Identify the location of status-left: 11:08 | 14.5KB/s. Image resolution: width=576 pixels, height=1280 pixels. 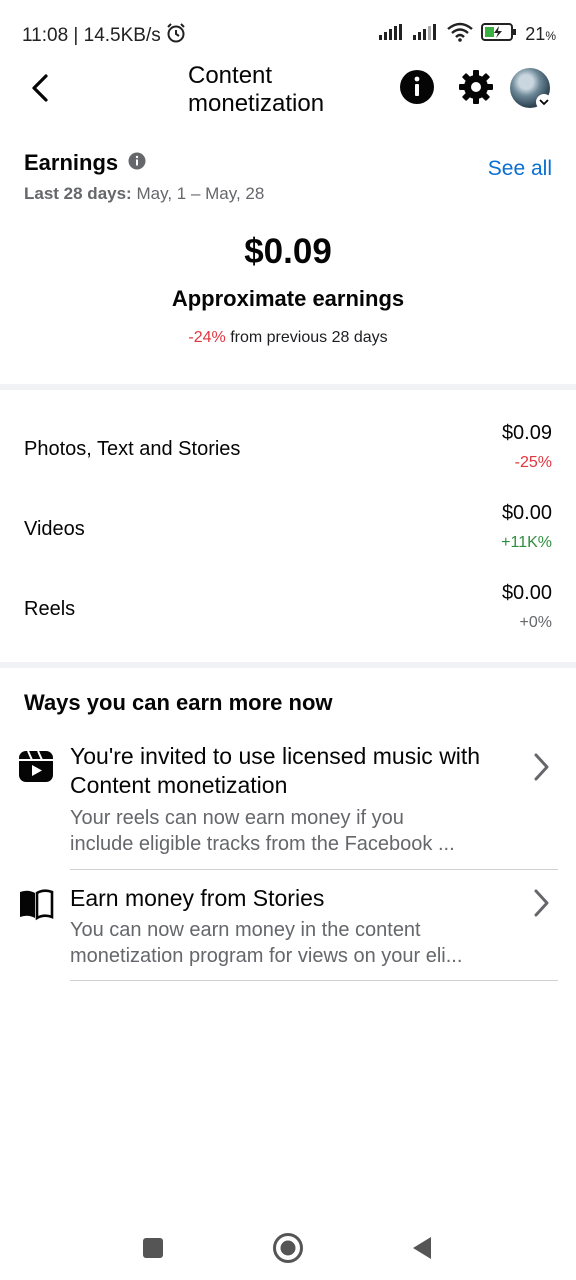
(104, 36).